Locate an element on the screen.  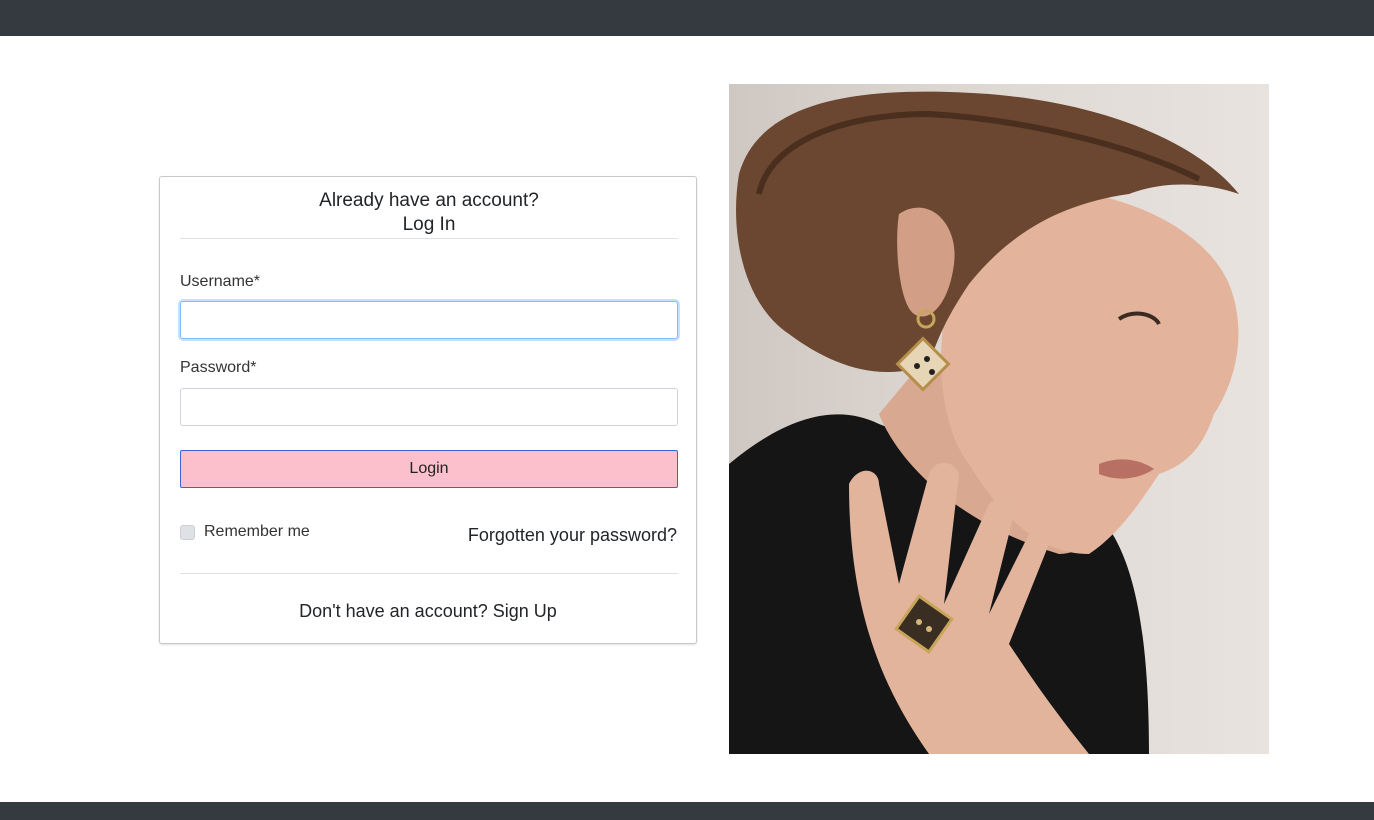
signup-line: Don't have an account? Sign Up is located at coordinates (428, 611).